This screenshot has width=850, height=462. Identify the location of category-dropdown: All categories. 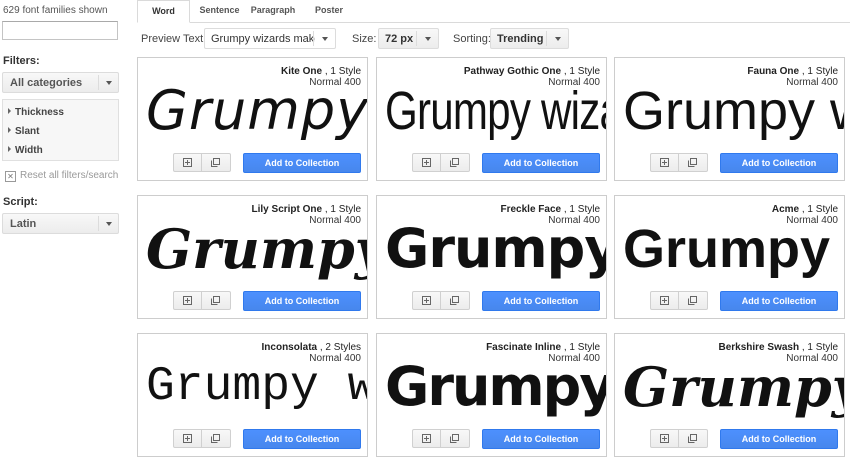
(60, 82).